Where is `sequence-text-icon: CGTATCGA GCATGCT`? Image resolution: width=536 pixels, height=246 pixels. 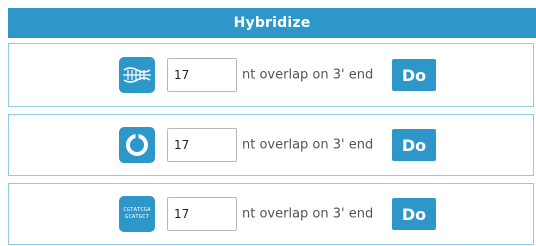 sequence-text-icon: CGTATCGA GCATGCT is located at coordinates (137, 214).